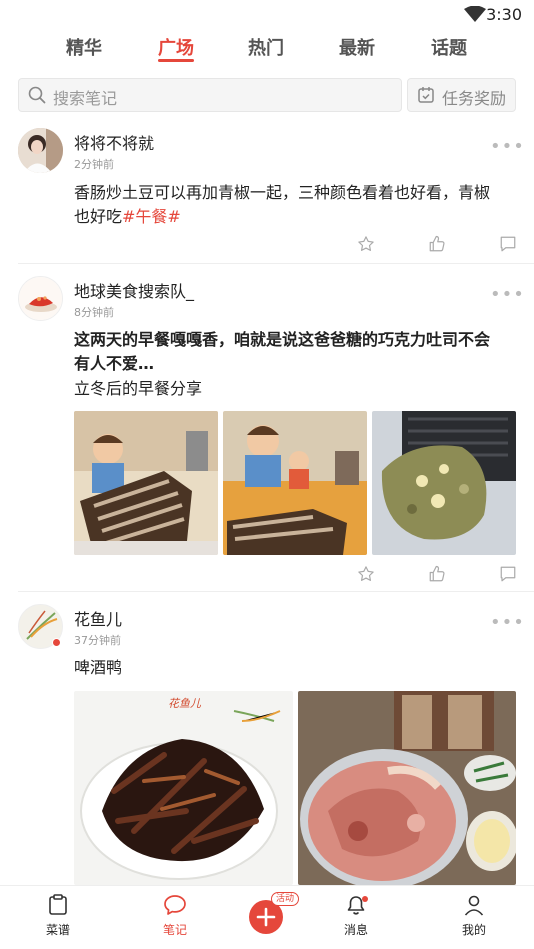 The image size is (534, 949). What do you see at coordinates (267, 15) in the screenshot?
I see `status-bar: 3:30` at bounding box center [267, 15].